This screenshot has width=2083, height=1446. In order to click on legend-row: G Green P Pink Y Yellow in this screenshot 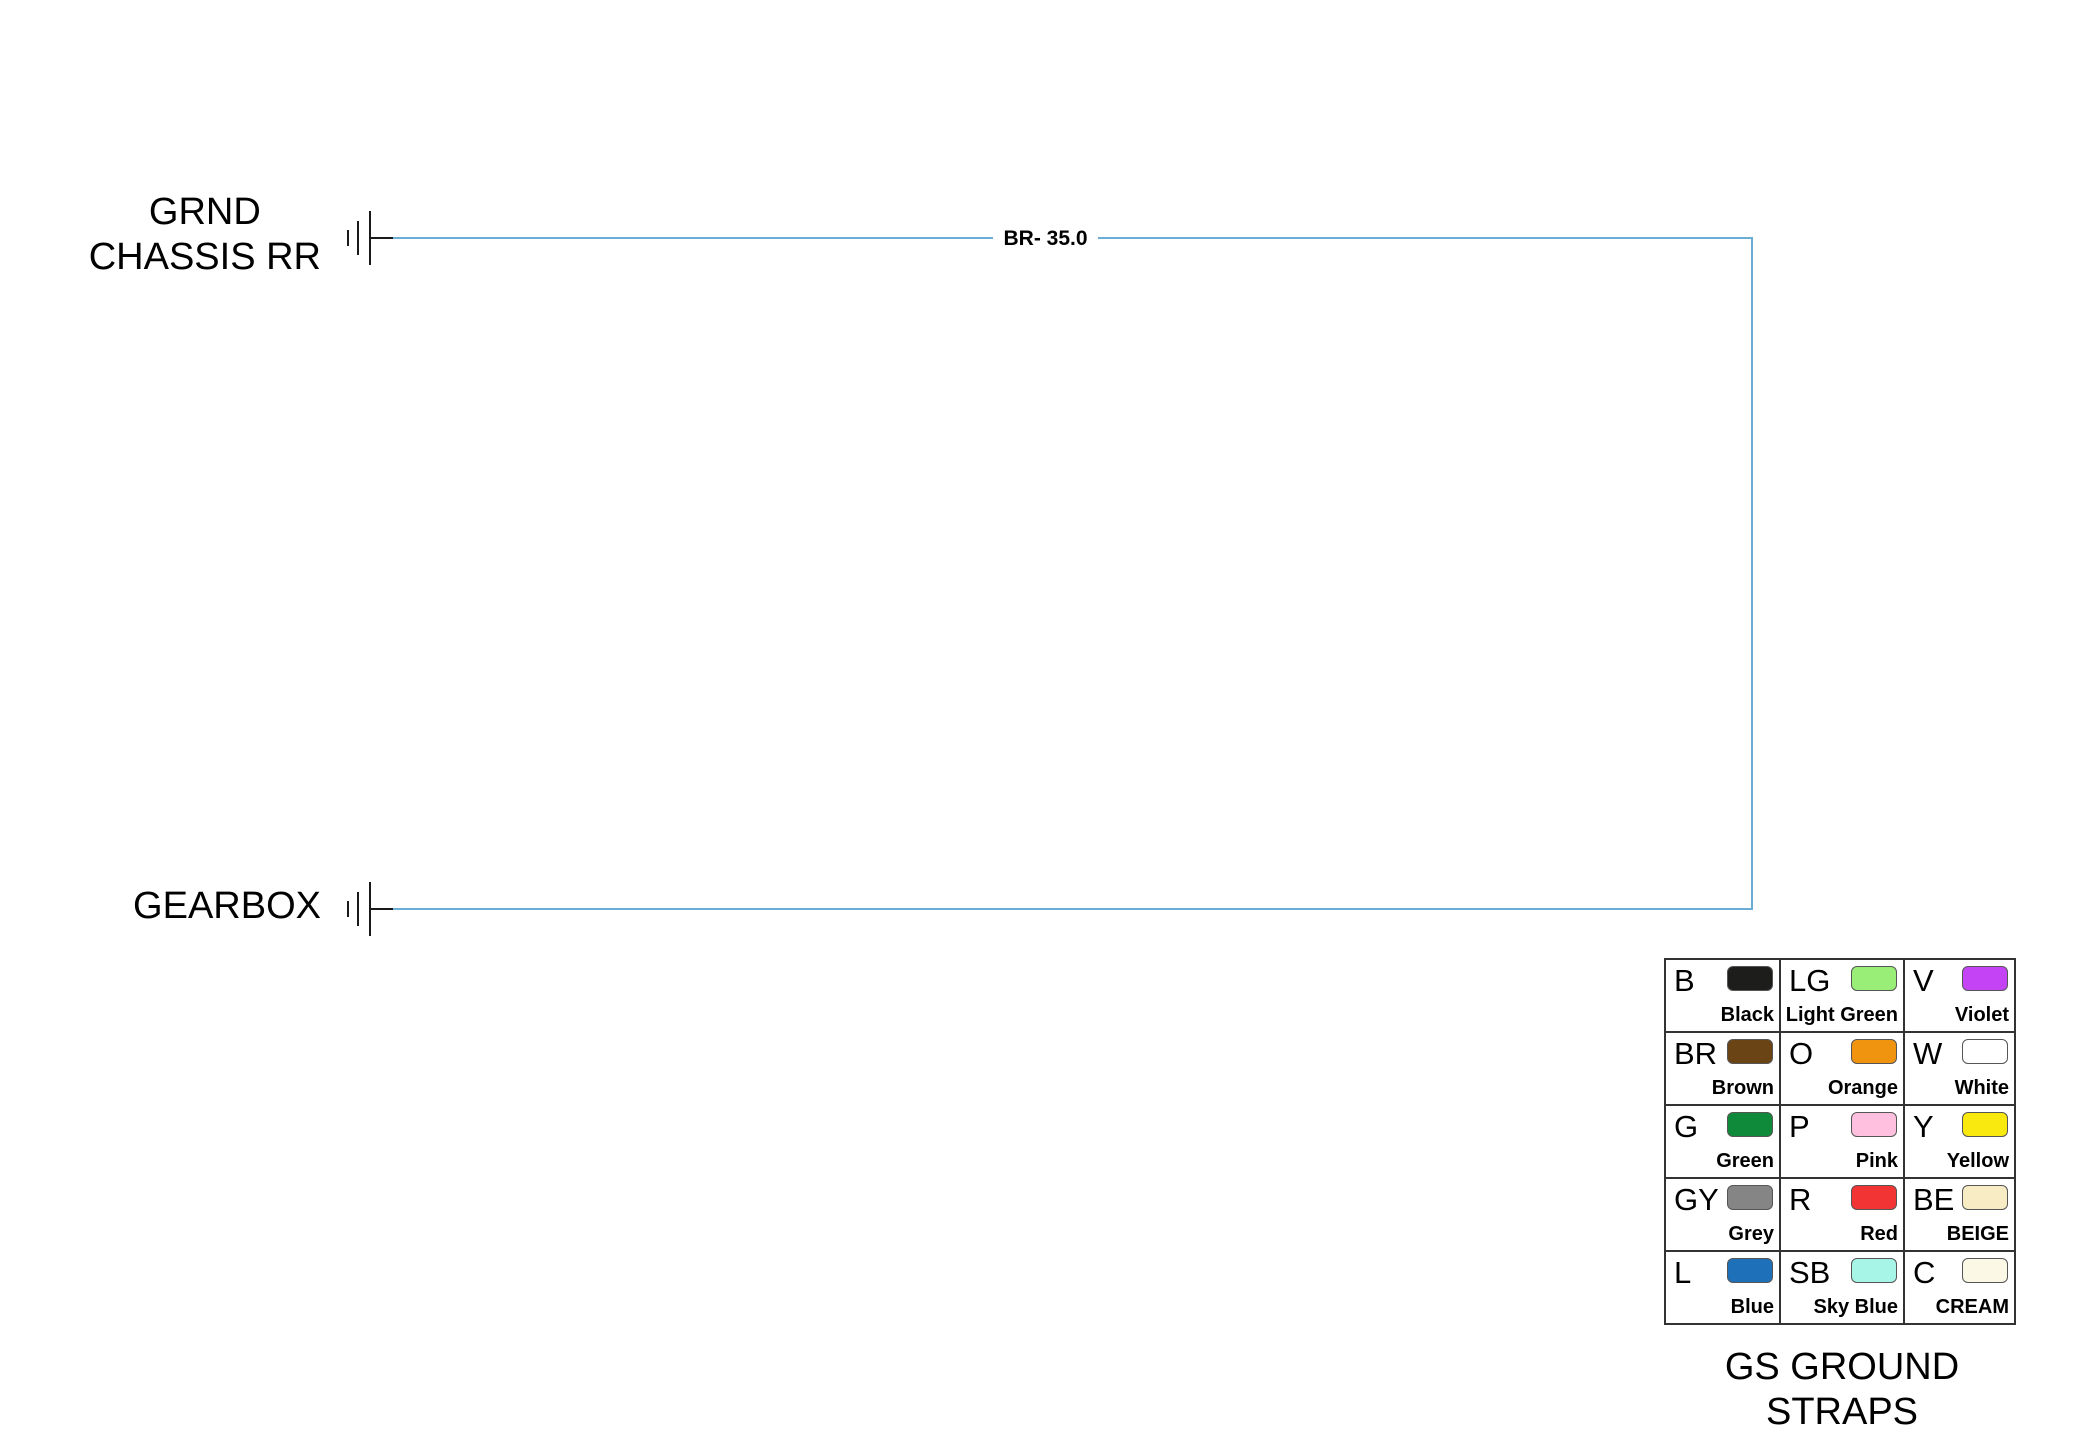, I will do `click(1840, 1141)`.